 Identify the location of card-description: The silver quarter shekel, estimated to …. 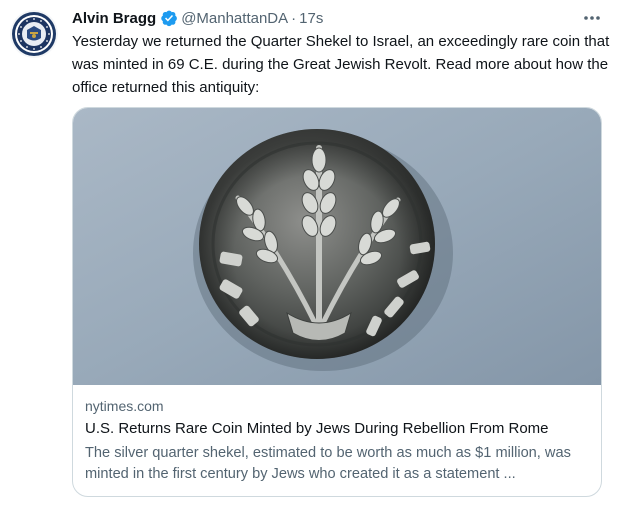
(328, 463).